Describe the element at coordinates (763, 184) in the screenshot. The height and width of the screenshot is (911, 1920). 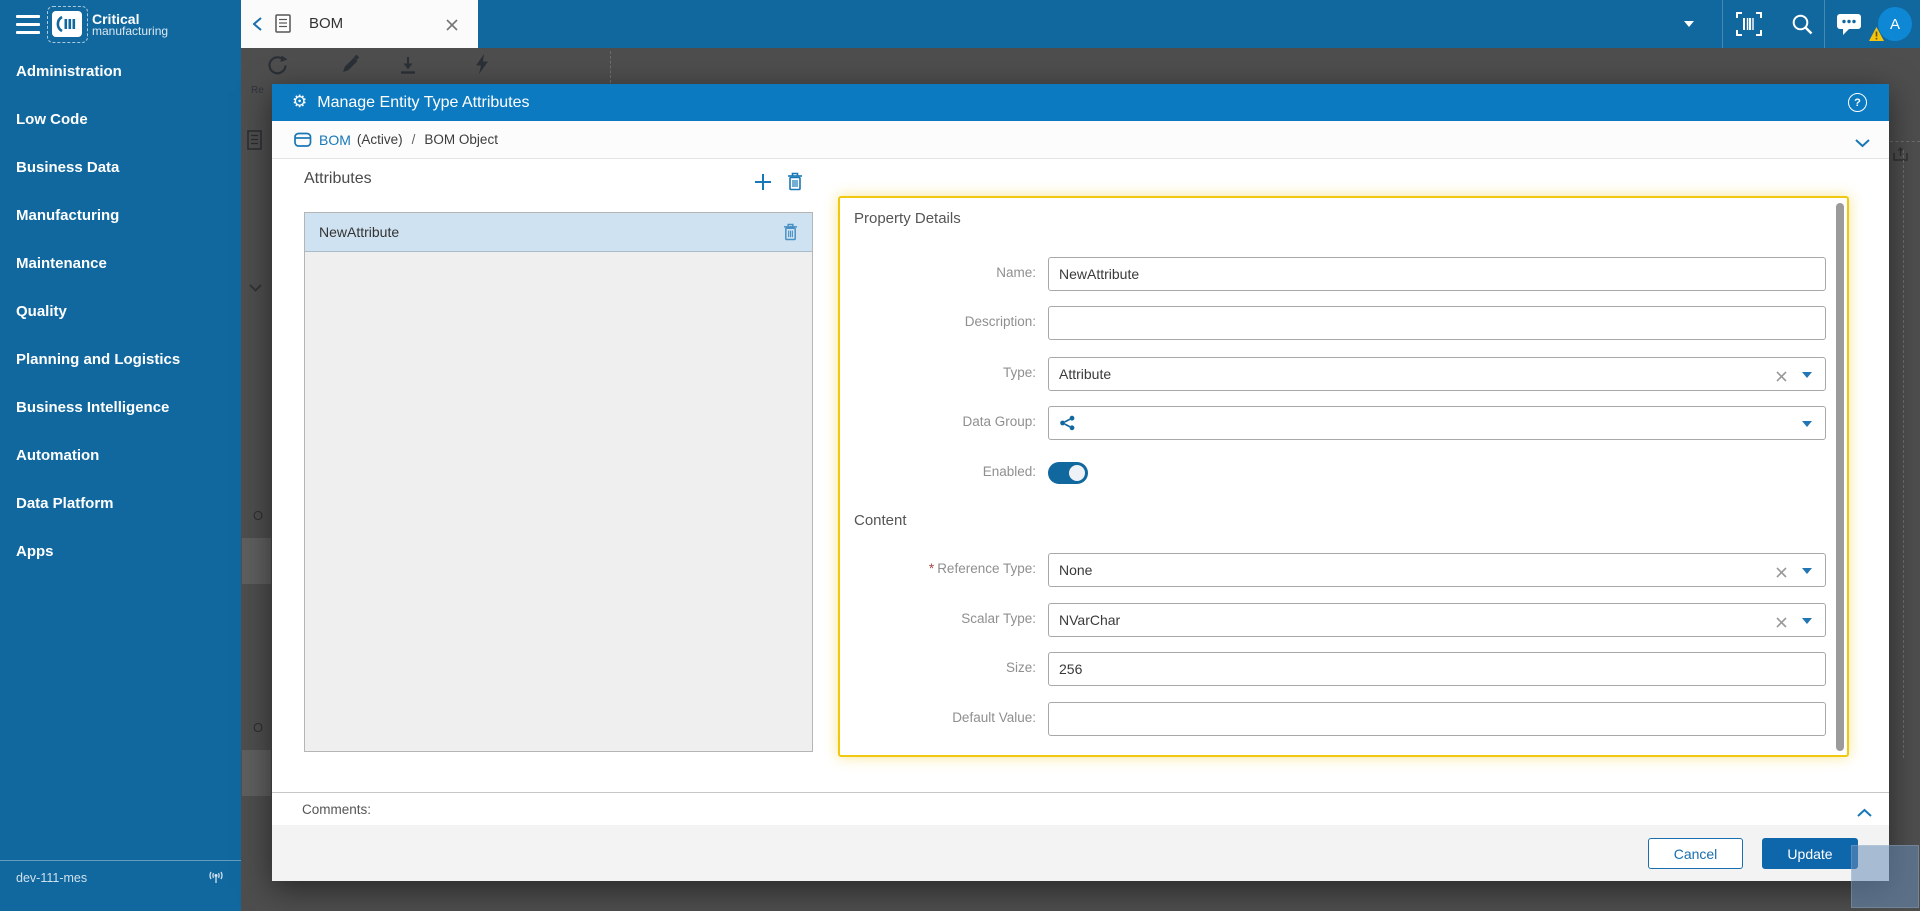
I see `add-attribute-icon` at that location.